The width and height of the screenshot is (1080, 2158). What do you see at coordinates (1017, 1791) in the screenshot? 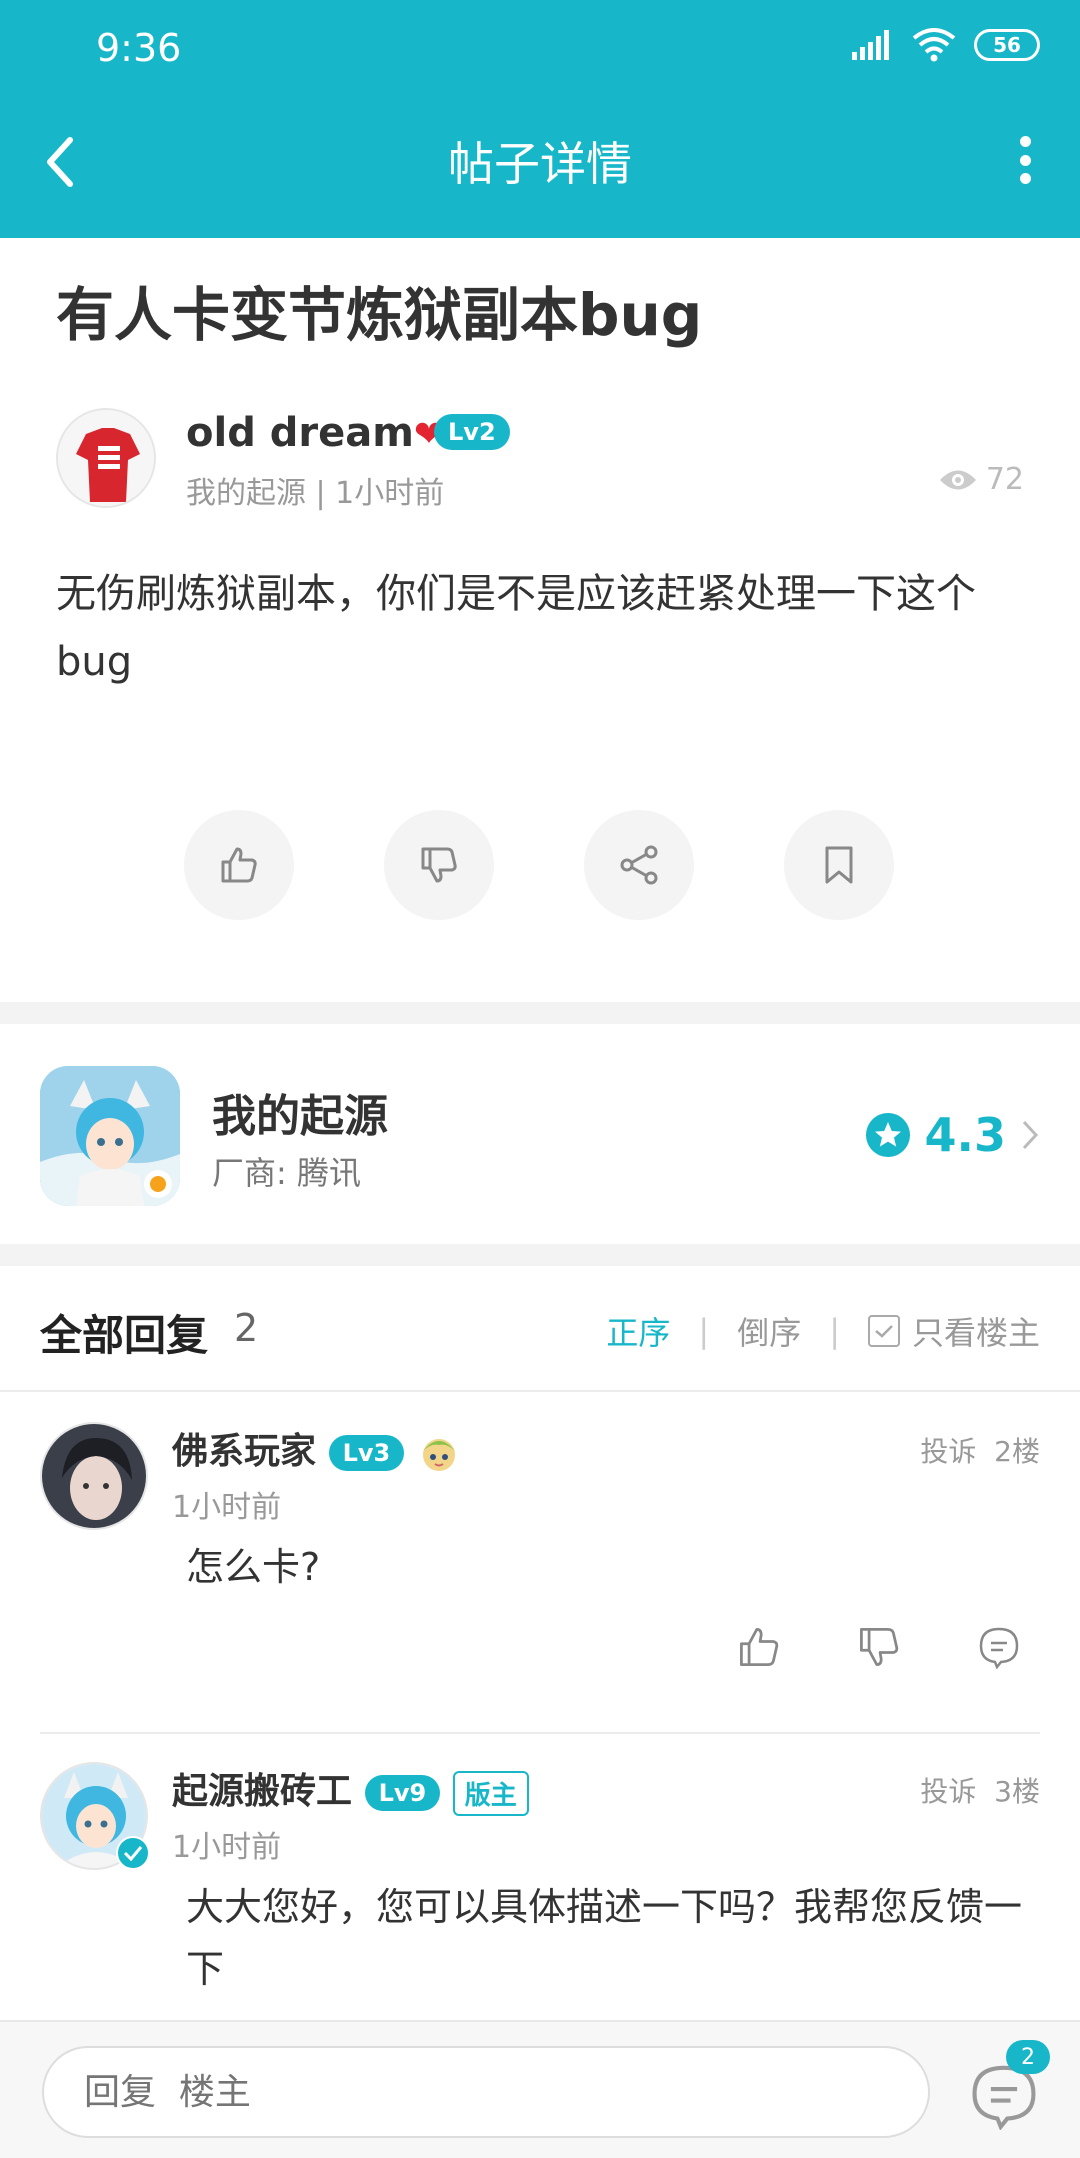
I see `floor-number: 3楼` at bounding box center [1017, 1791].